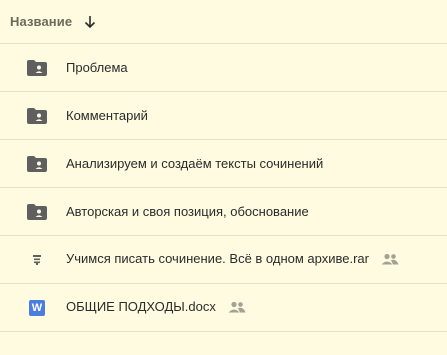 The height and width of the screenshot is (355, 447). I want to click on file-name: ОБЩИЕ ПОДХОДЫ.docx, so click(141, 306).